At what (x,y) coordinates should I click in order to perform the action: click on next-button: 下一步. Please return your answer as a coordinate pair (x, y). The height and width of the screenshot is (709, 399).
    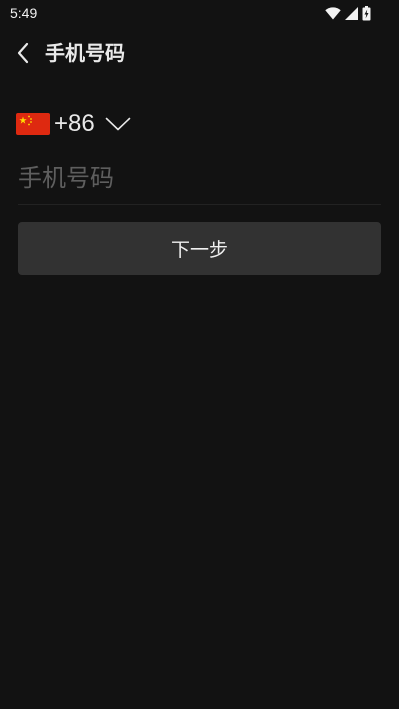
    Looking at the image, I should click on (199, 248).